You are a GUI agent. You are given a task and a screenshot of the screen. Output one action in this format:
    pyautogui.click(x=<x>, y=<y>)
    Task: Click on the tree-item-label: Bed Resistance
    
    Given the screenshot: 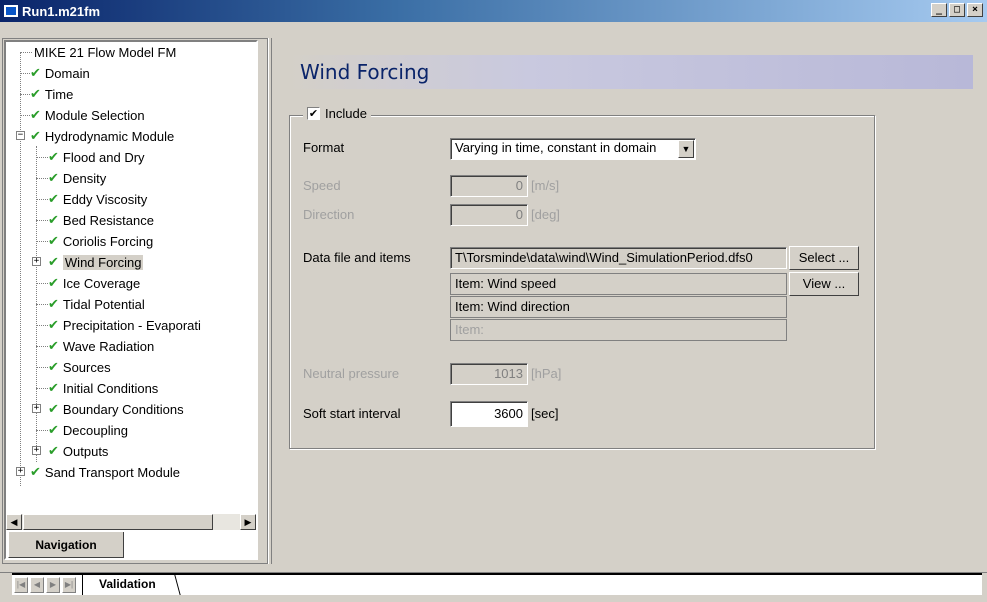 What is the action you would take?
    pyautogui.click(x=108, y=220)
    